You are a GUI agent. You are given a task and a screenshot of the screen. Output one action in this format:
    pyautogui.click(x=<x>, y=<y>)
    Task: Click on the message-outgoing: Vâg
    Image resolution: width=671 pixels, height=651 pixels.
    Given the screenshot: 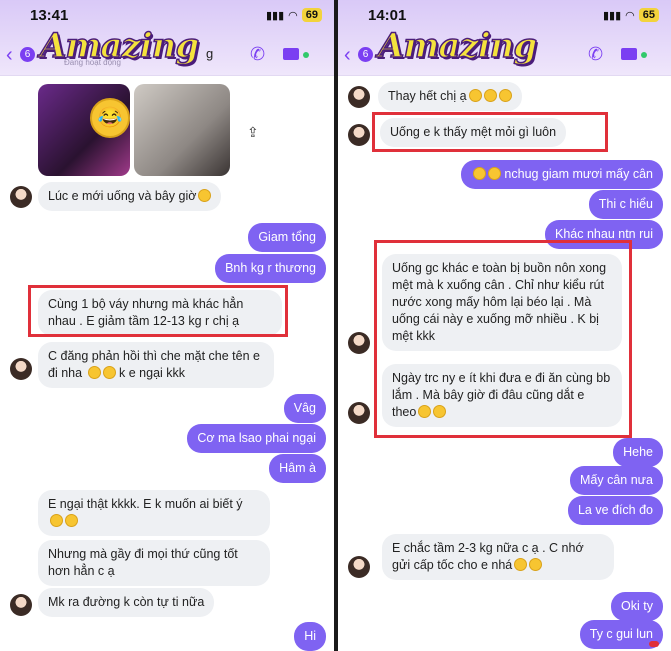 What is the action you would take?
    pyautogui.click(x=304, y=408)
    